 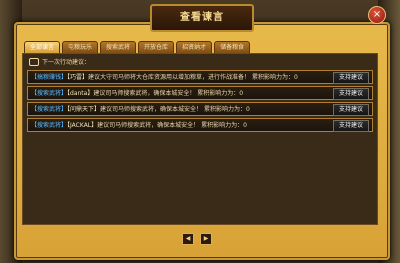 I want to click on dialog-title: 查看谏言, so click(x=202, y=18).